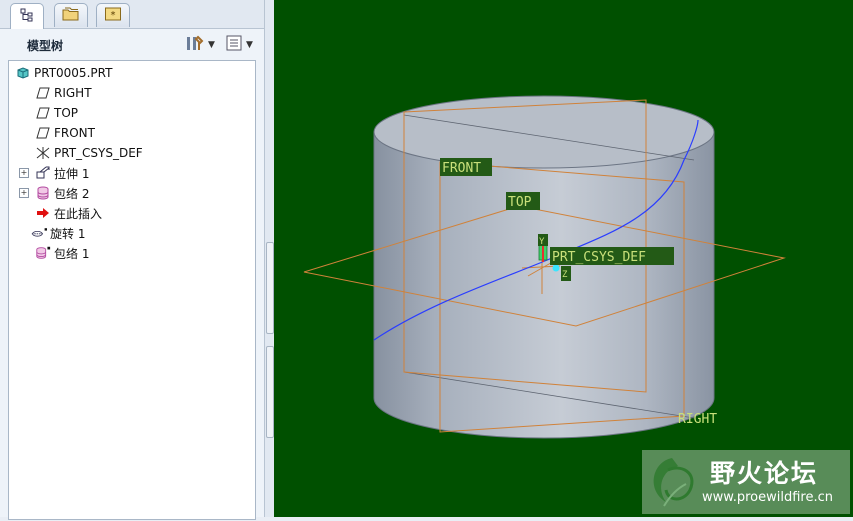 This screenshot has width=853, height=521. I want to click on y-axis-label: Y, so click(543, 240).